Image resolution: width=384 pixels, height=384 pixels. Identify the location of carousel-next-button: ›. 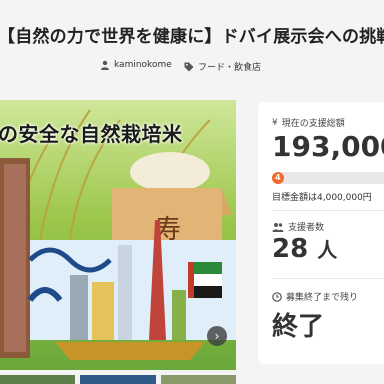
(217, 336).